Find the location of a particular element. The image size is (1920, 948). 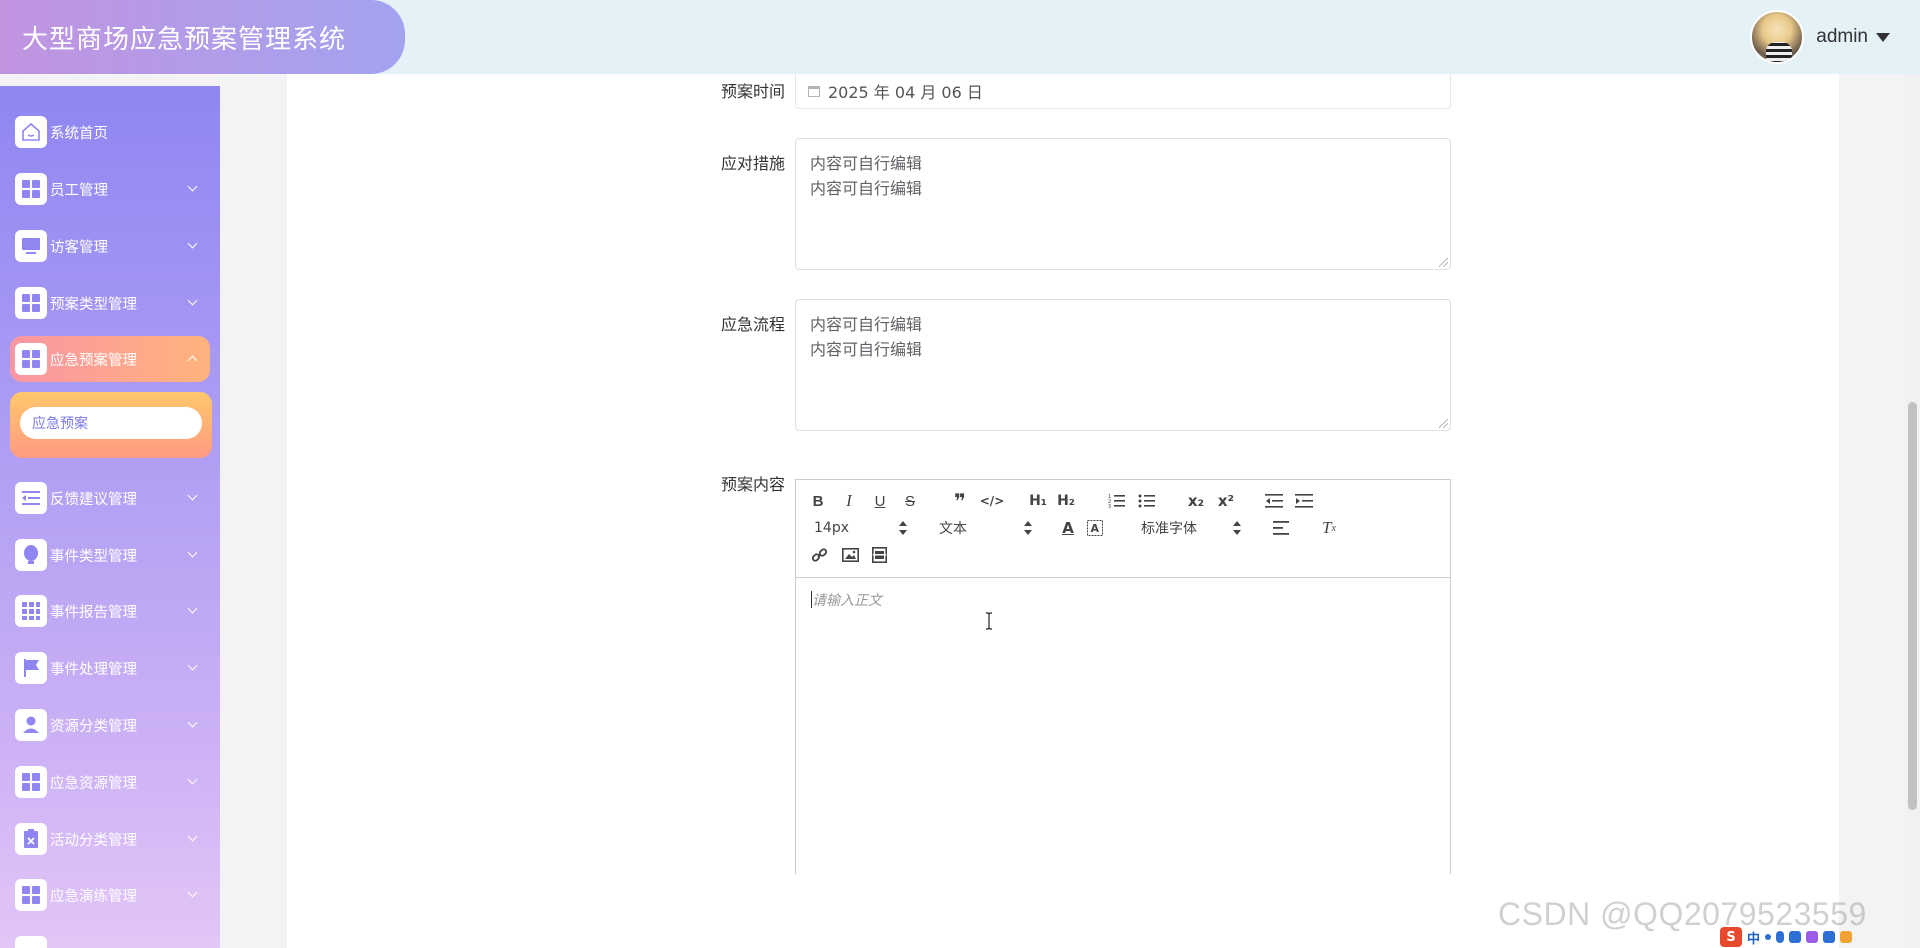

sidebar-item-label: 活动分类管理 is located at coordinates (93, 840).